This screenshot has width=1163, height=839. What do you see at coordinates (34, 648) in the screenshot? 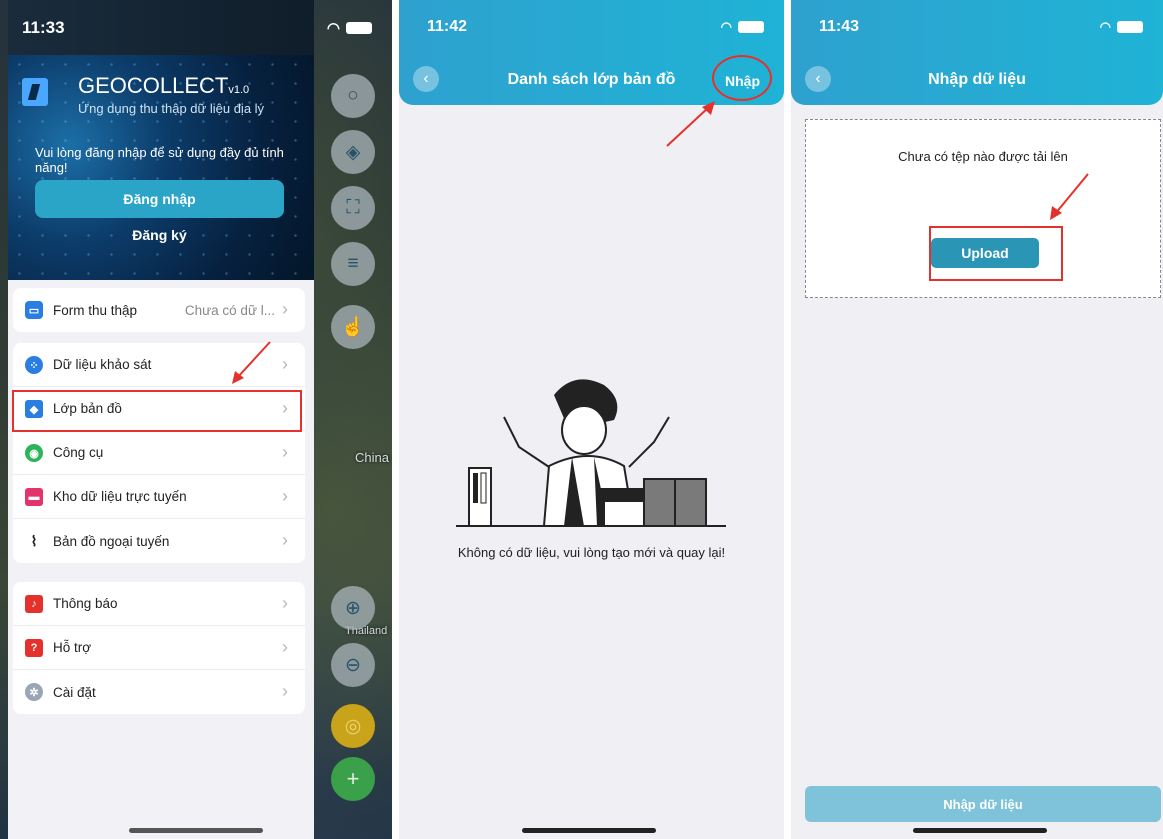
I see `help-icon: ?` at bounding box center [34, 648].